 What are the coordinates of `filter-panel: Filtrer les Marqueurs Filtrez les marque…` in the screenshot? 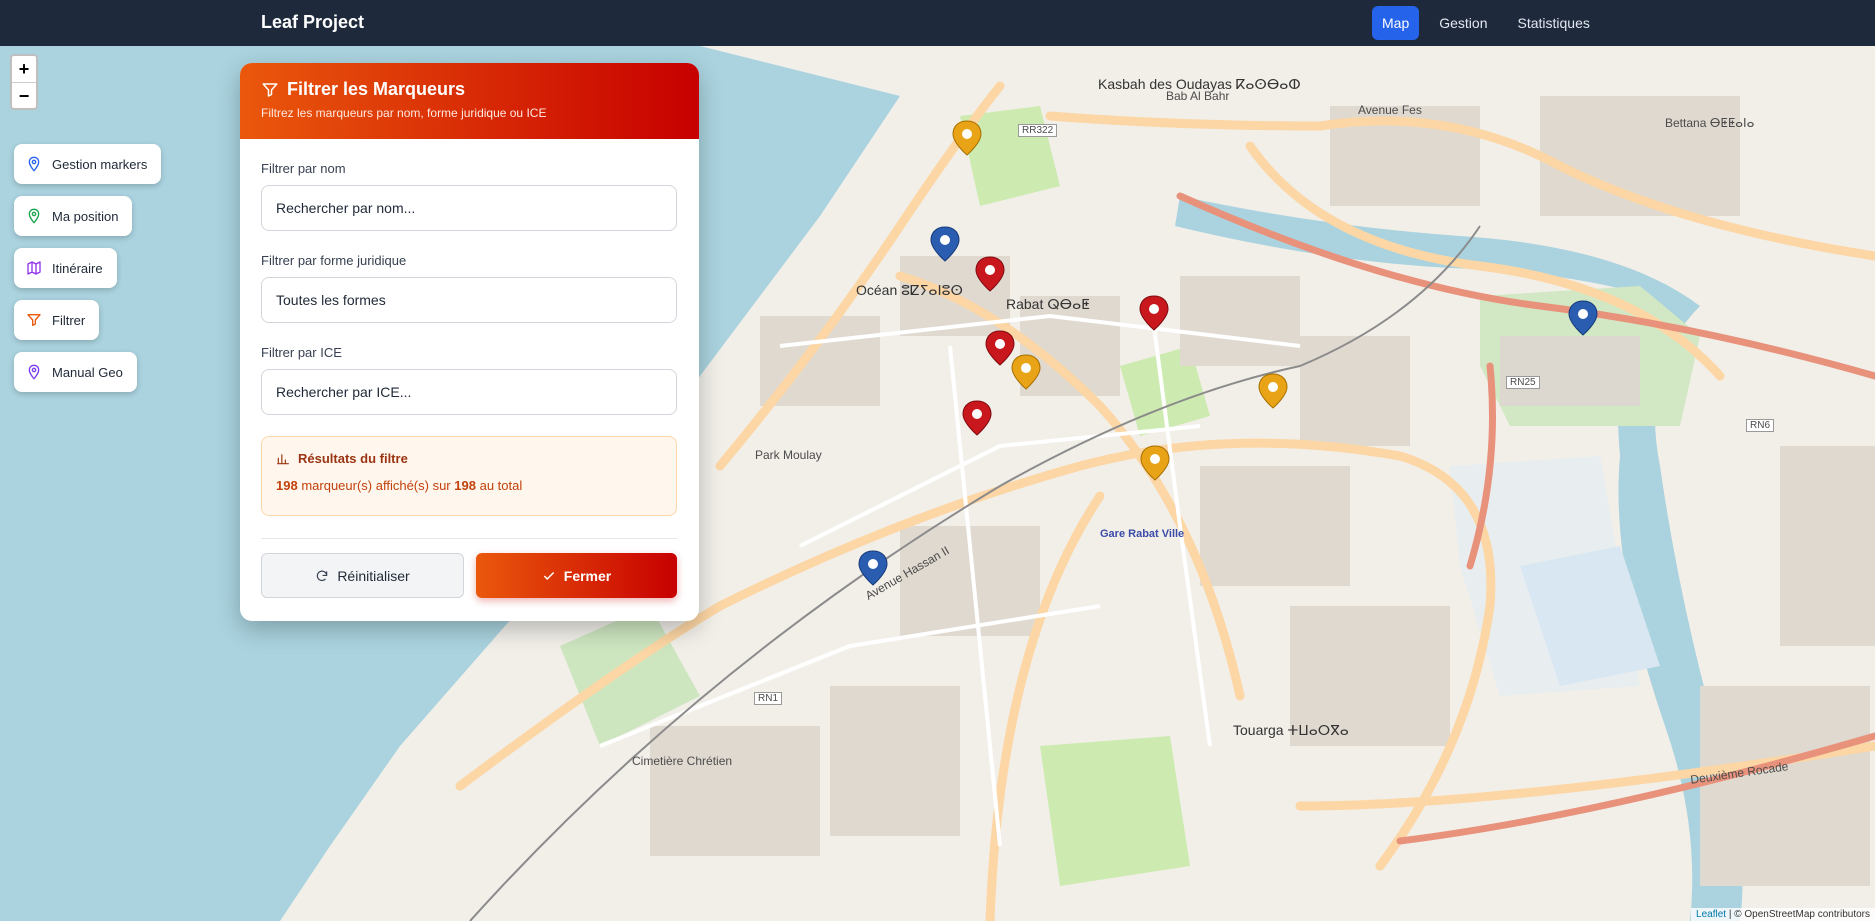 It's located at (469, 342).